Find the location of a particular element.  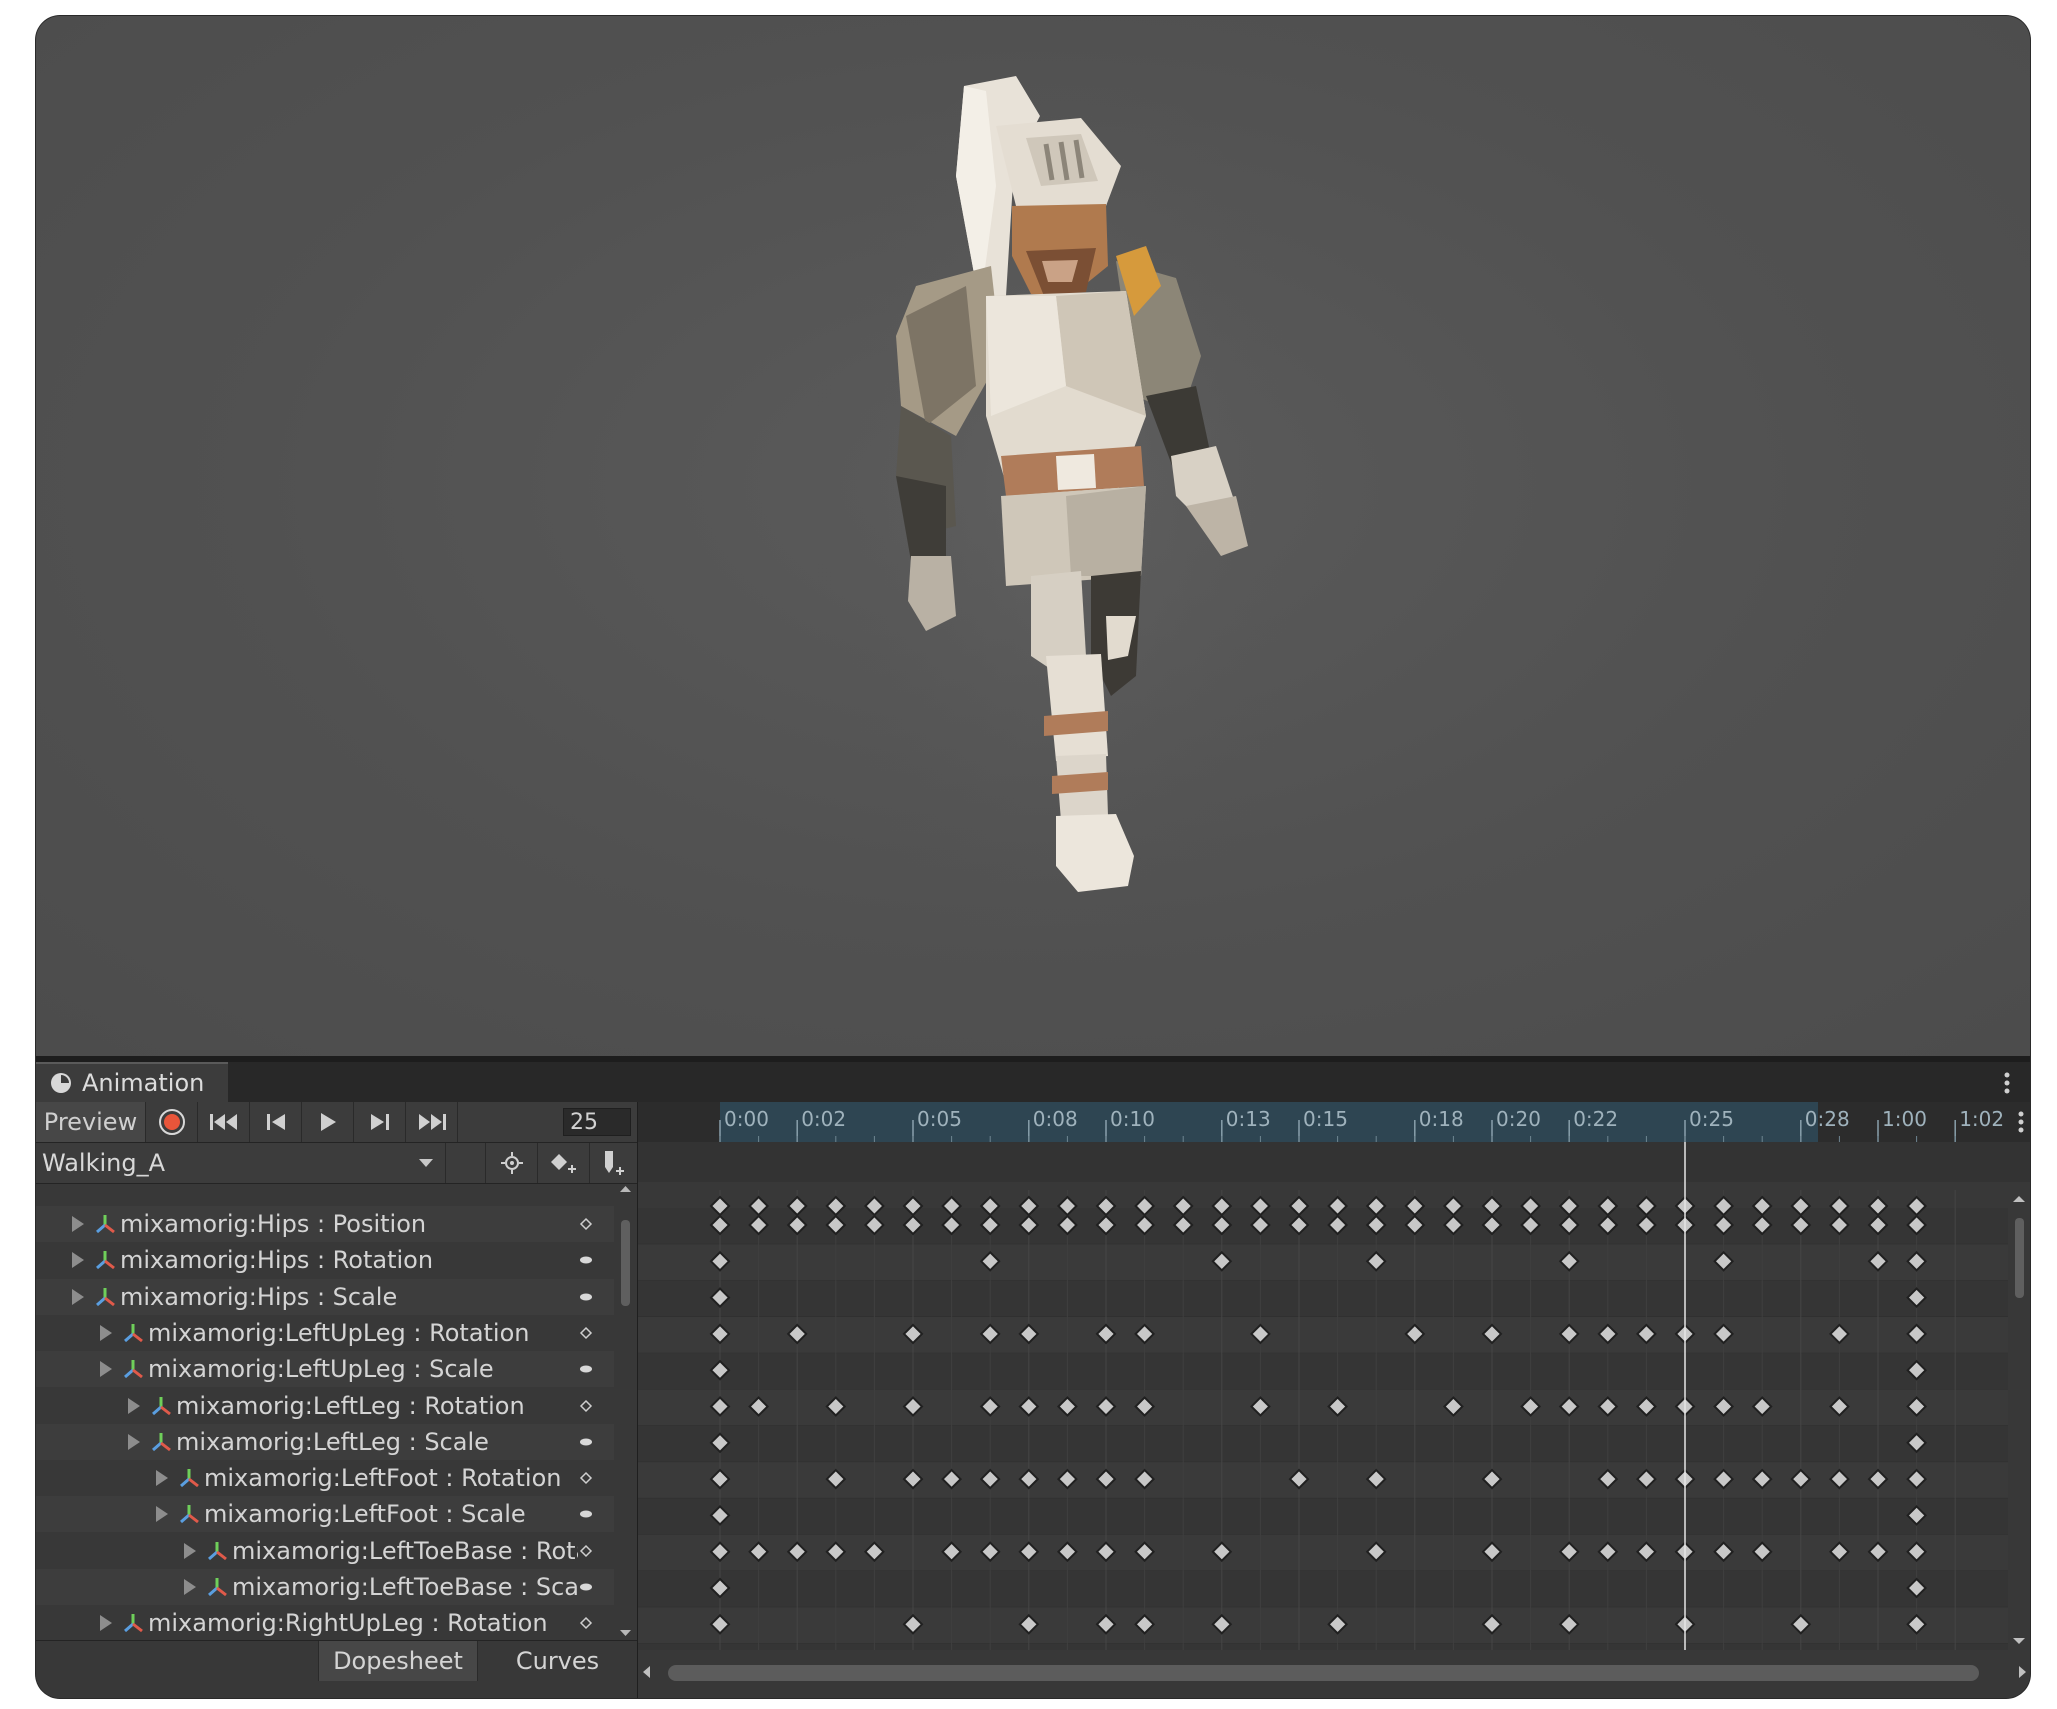

ruler-tick-label: 1:02 is located at coordinates (1981, 1119).